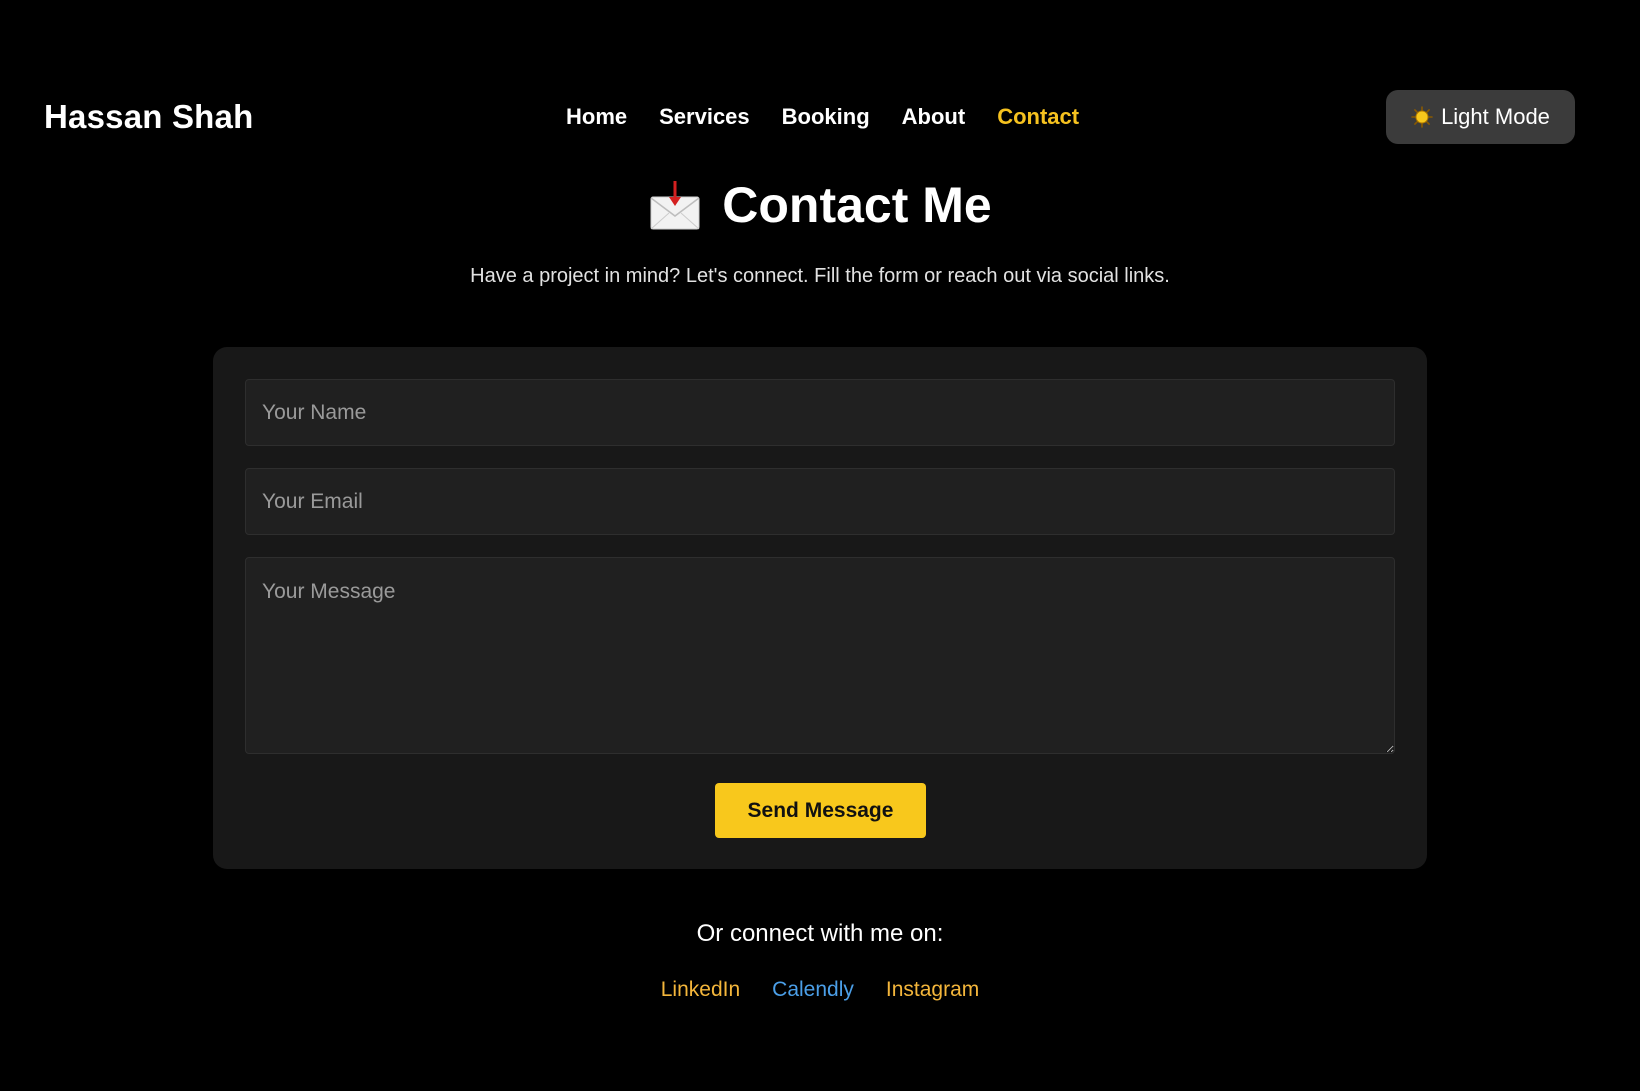 Image resolution: width=1640 pixels, height=1091 pixels. I want to click on site-brand: Hassan Shah, so click(148, 117).